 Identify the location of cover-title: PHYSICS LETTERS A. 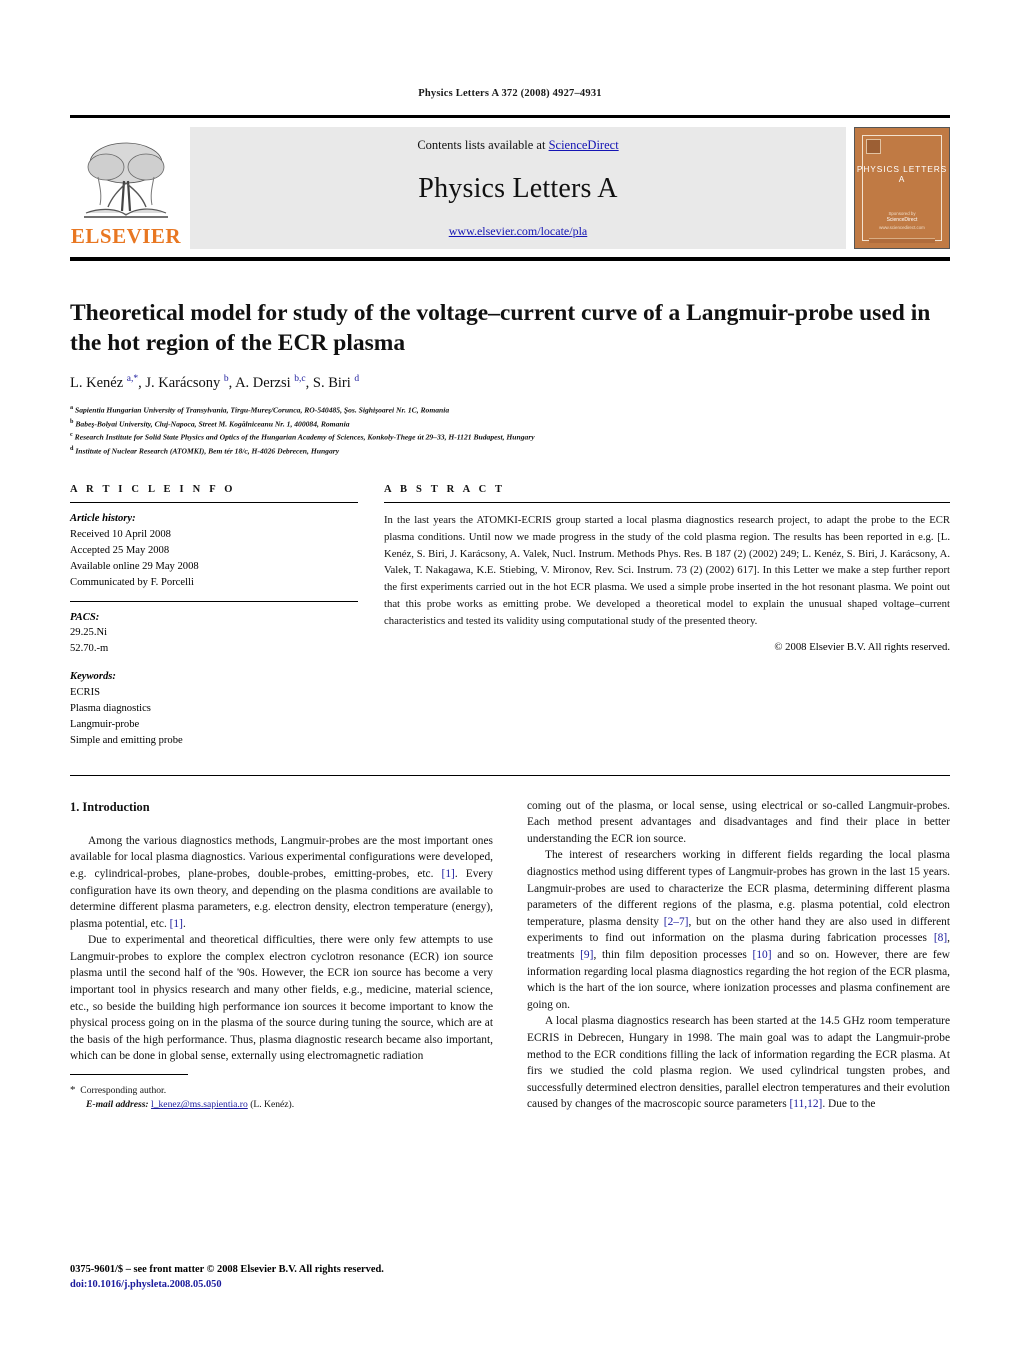
(902, 174).